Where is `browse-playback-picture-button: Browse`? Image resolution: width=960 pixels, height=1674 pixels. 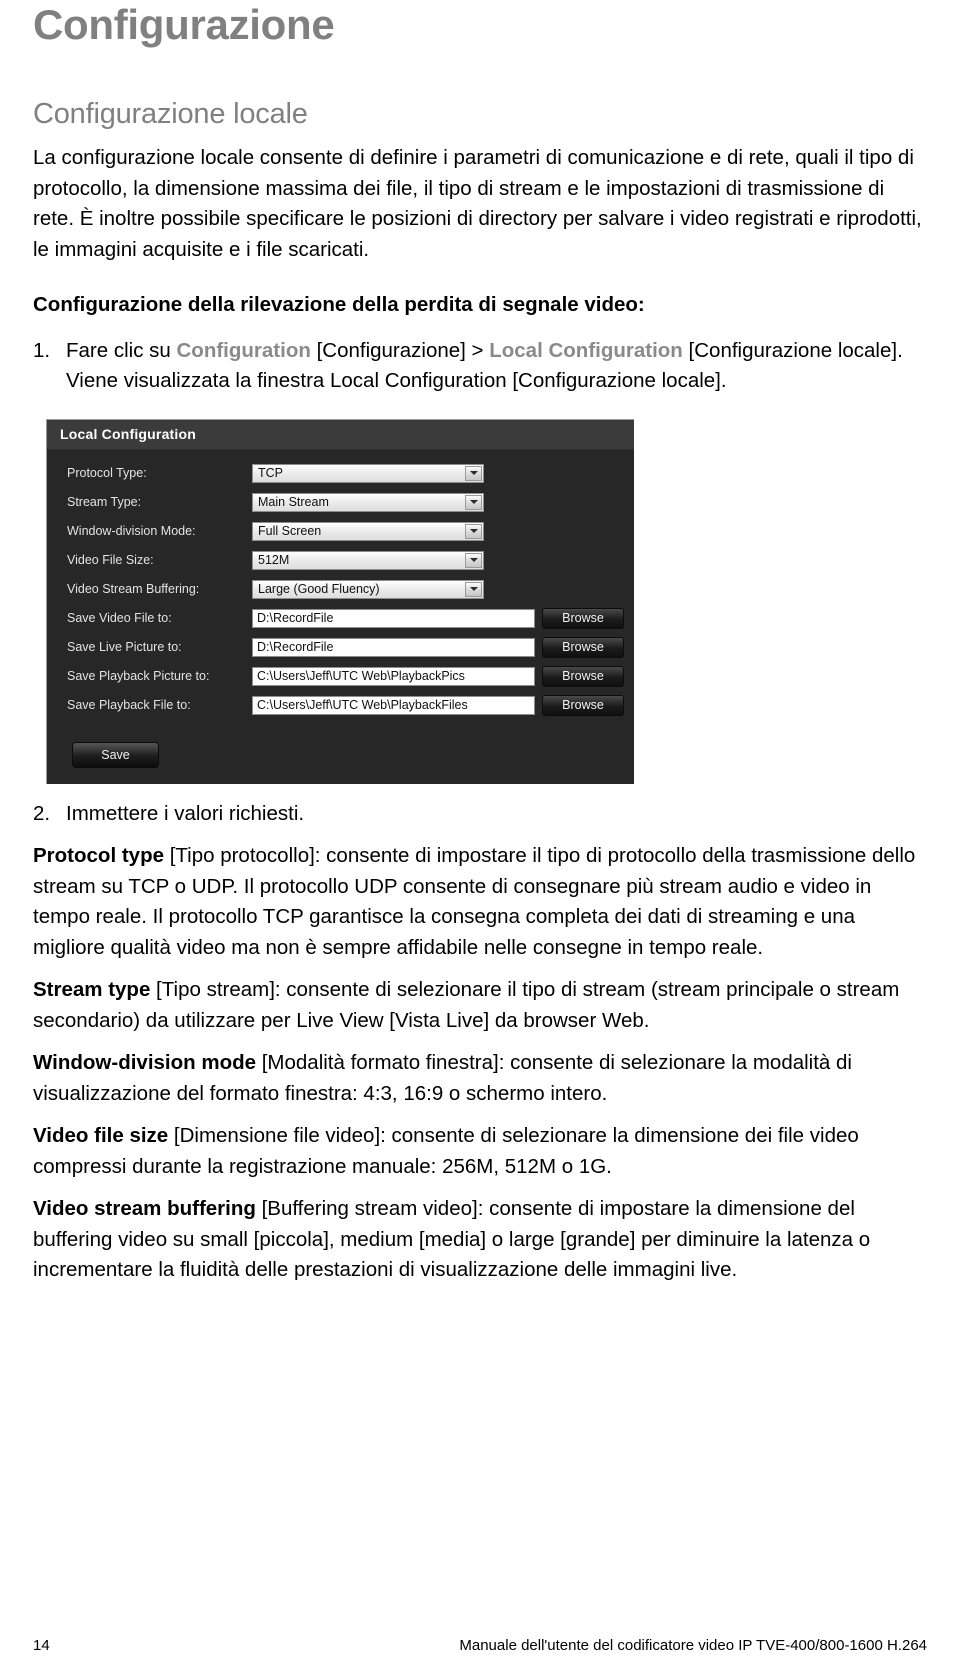
browse-playback-picture-button: Browse is located at coordinates (583, 676).